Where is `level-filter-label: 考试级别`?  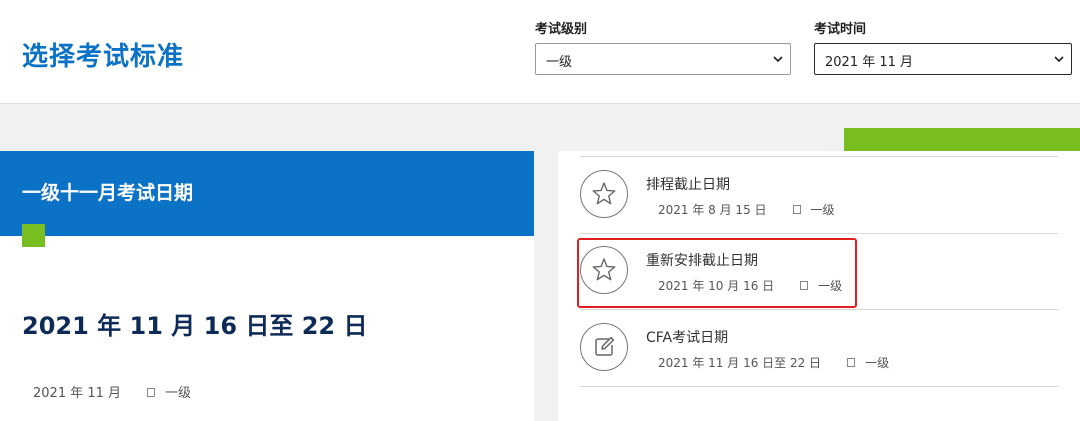 level-filter-label: 考试级别 is located at coordinates (561, 29).